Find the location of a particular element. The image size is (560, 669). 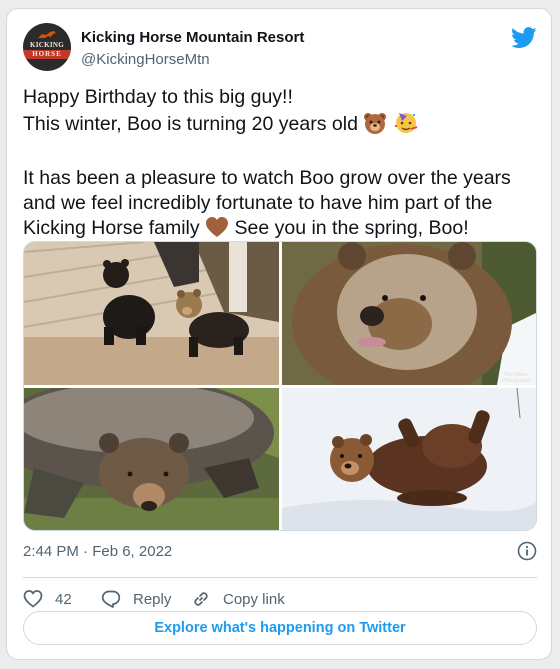

divider is located at coordinates (280, 577).